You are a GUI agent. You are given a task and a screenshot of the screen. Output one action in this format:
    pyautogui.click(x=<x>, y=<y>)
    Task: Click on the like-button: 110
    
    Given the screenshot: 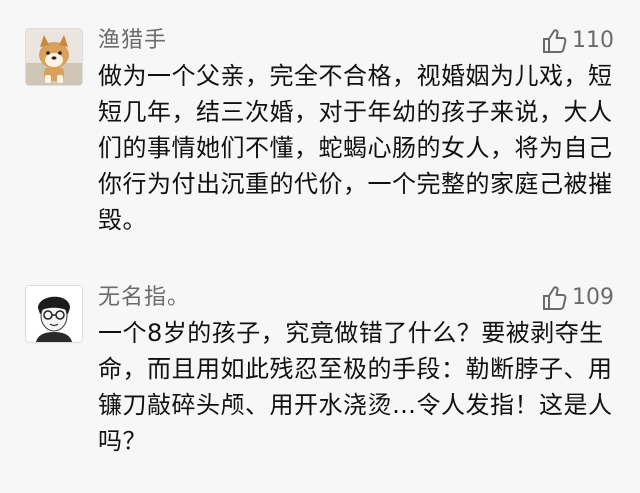 What is the action you would take?
    pyautogui.click(x=577, y=41)
    